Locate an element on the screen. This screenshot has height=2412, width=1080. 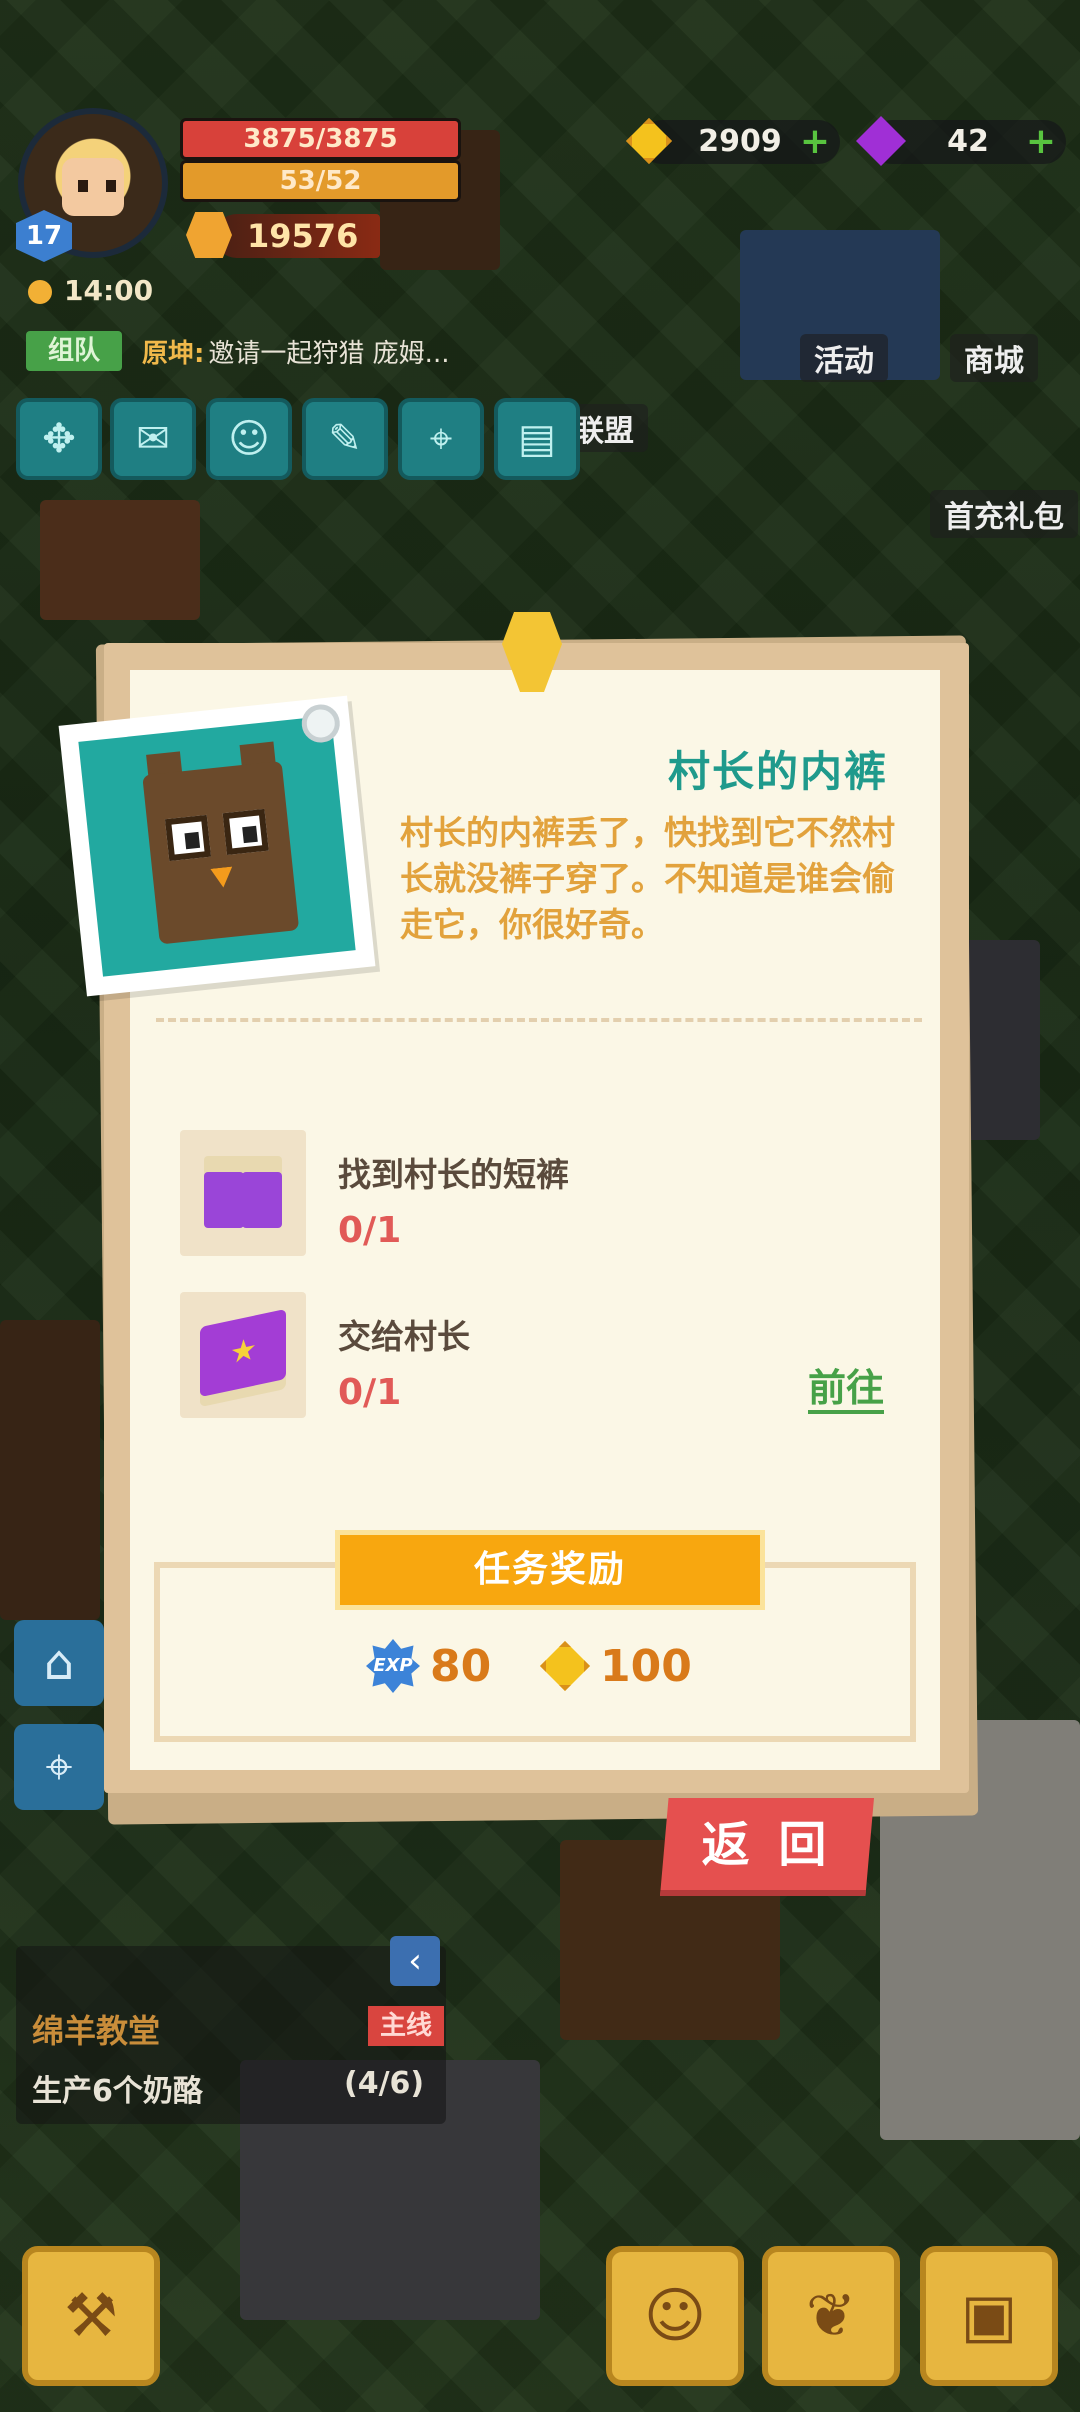
gold-coin-icon is located at coordinates (565, 1666).